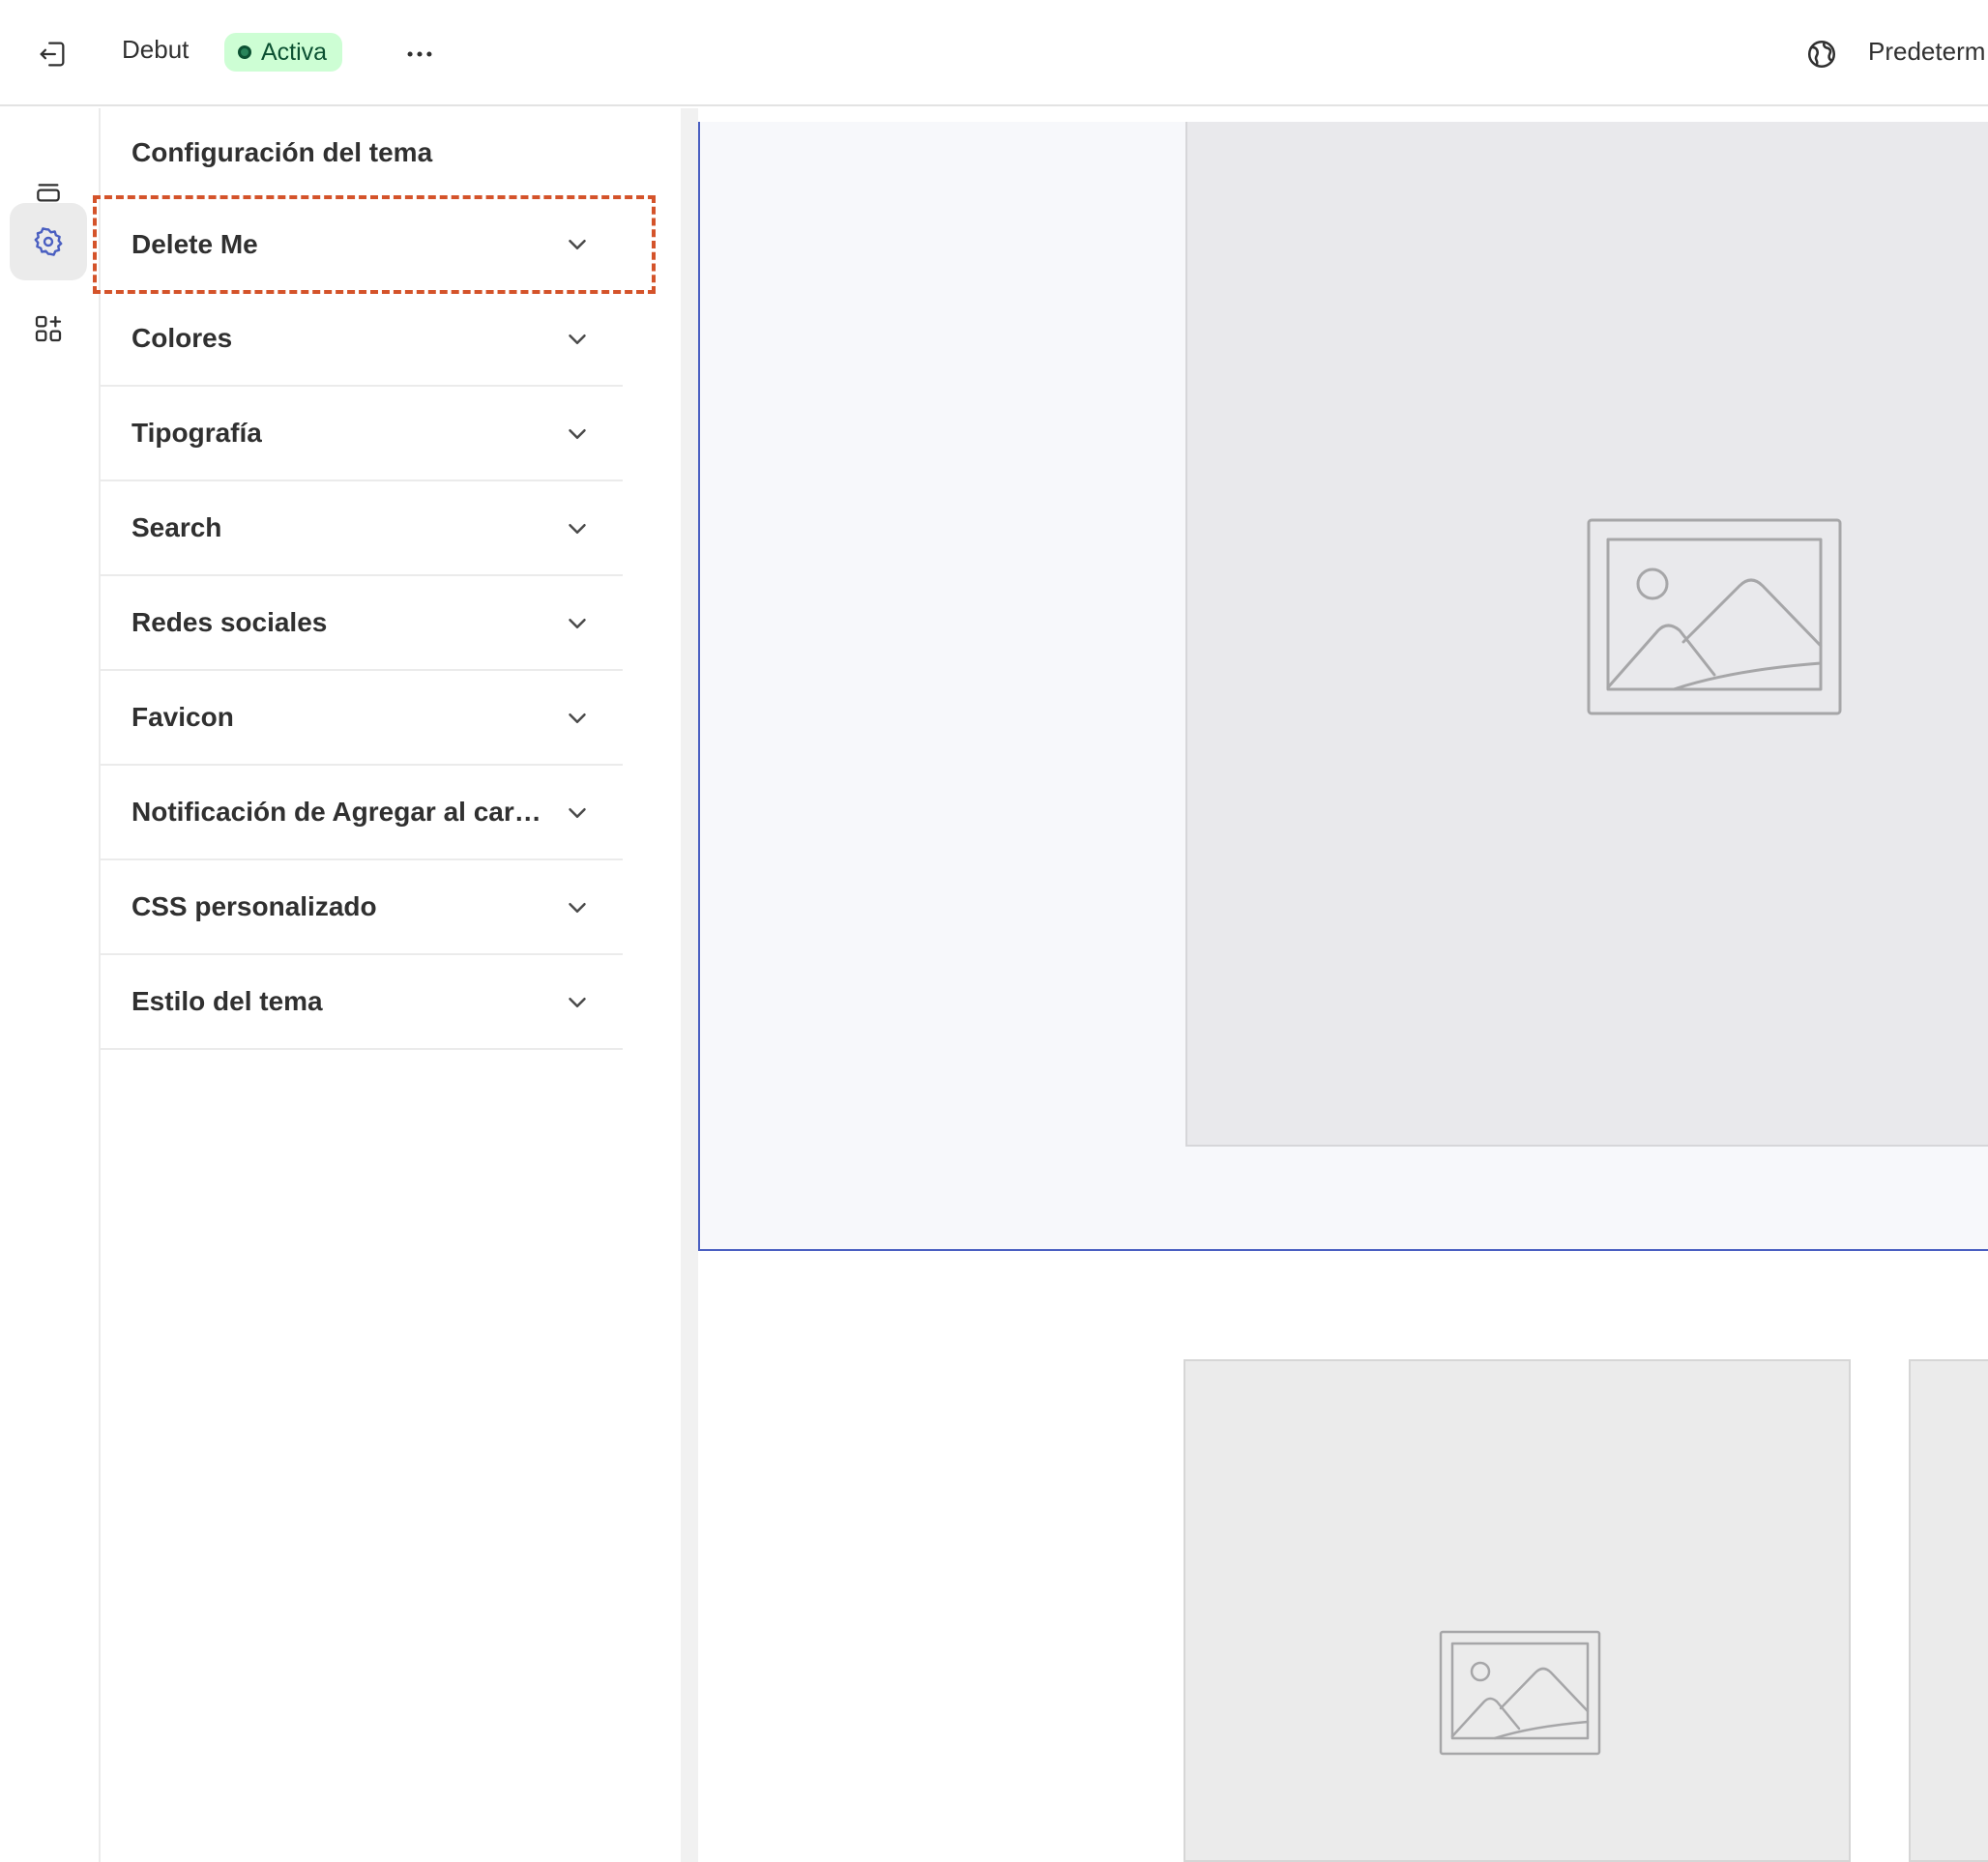 The height and width of the screenshot is (1862, 1988). I want to click on more-actions-button, so click(420, 54).